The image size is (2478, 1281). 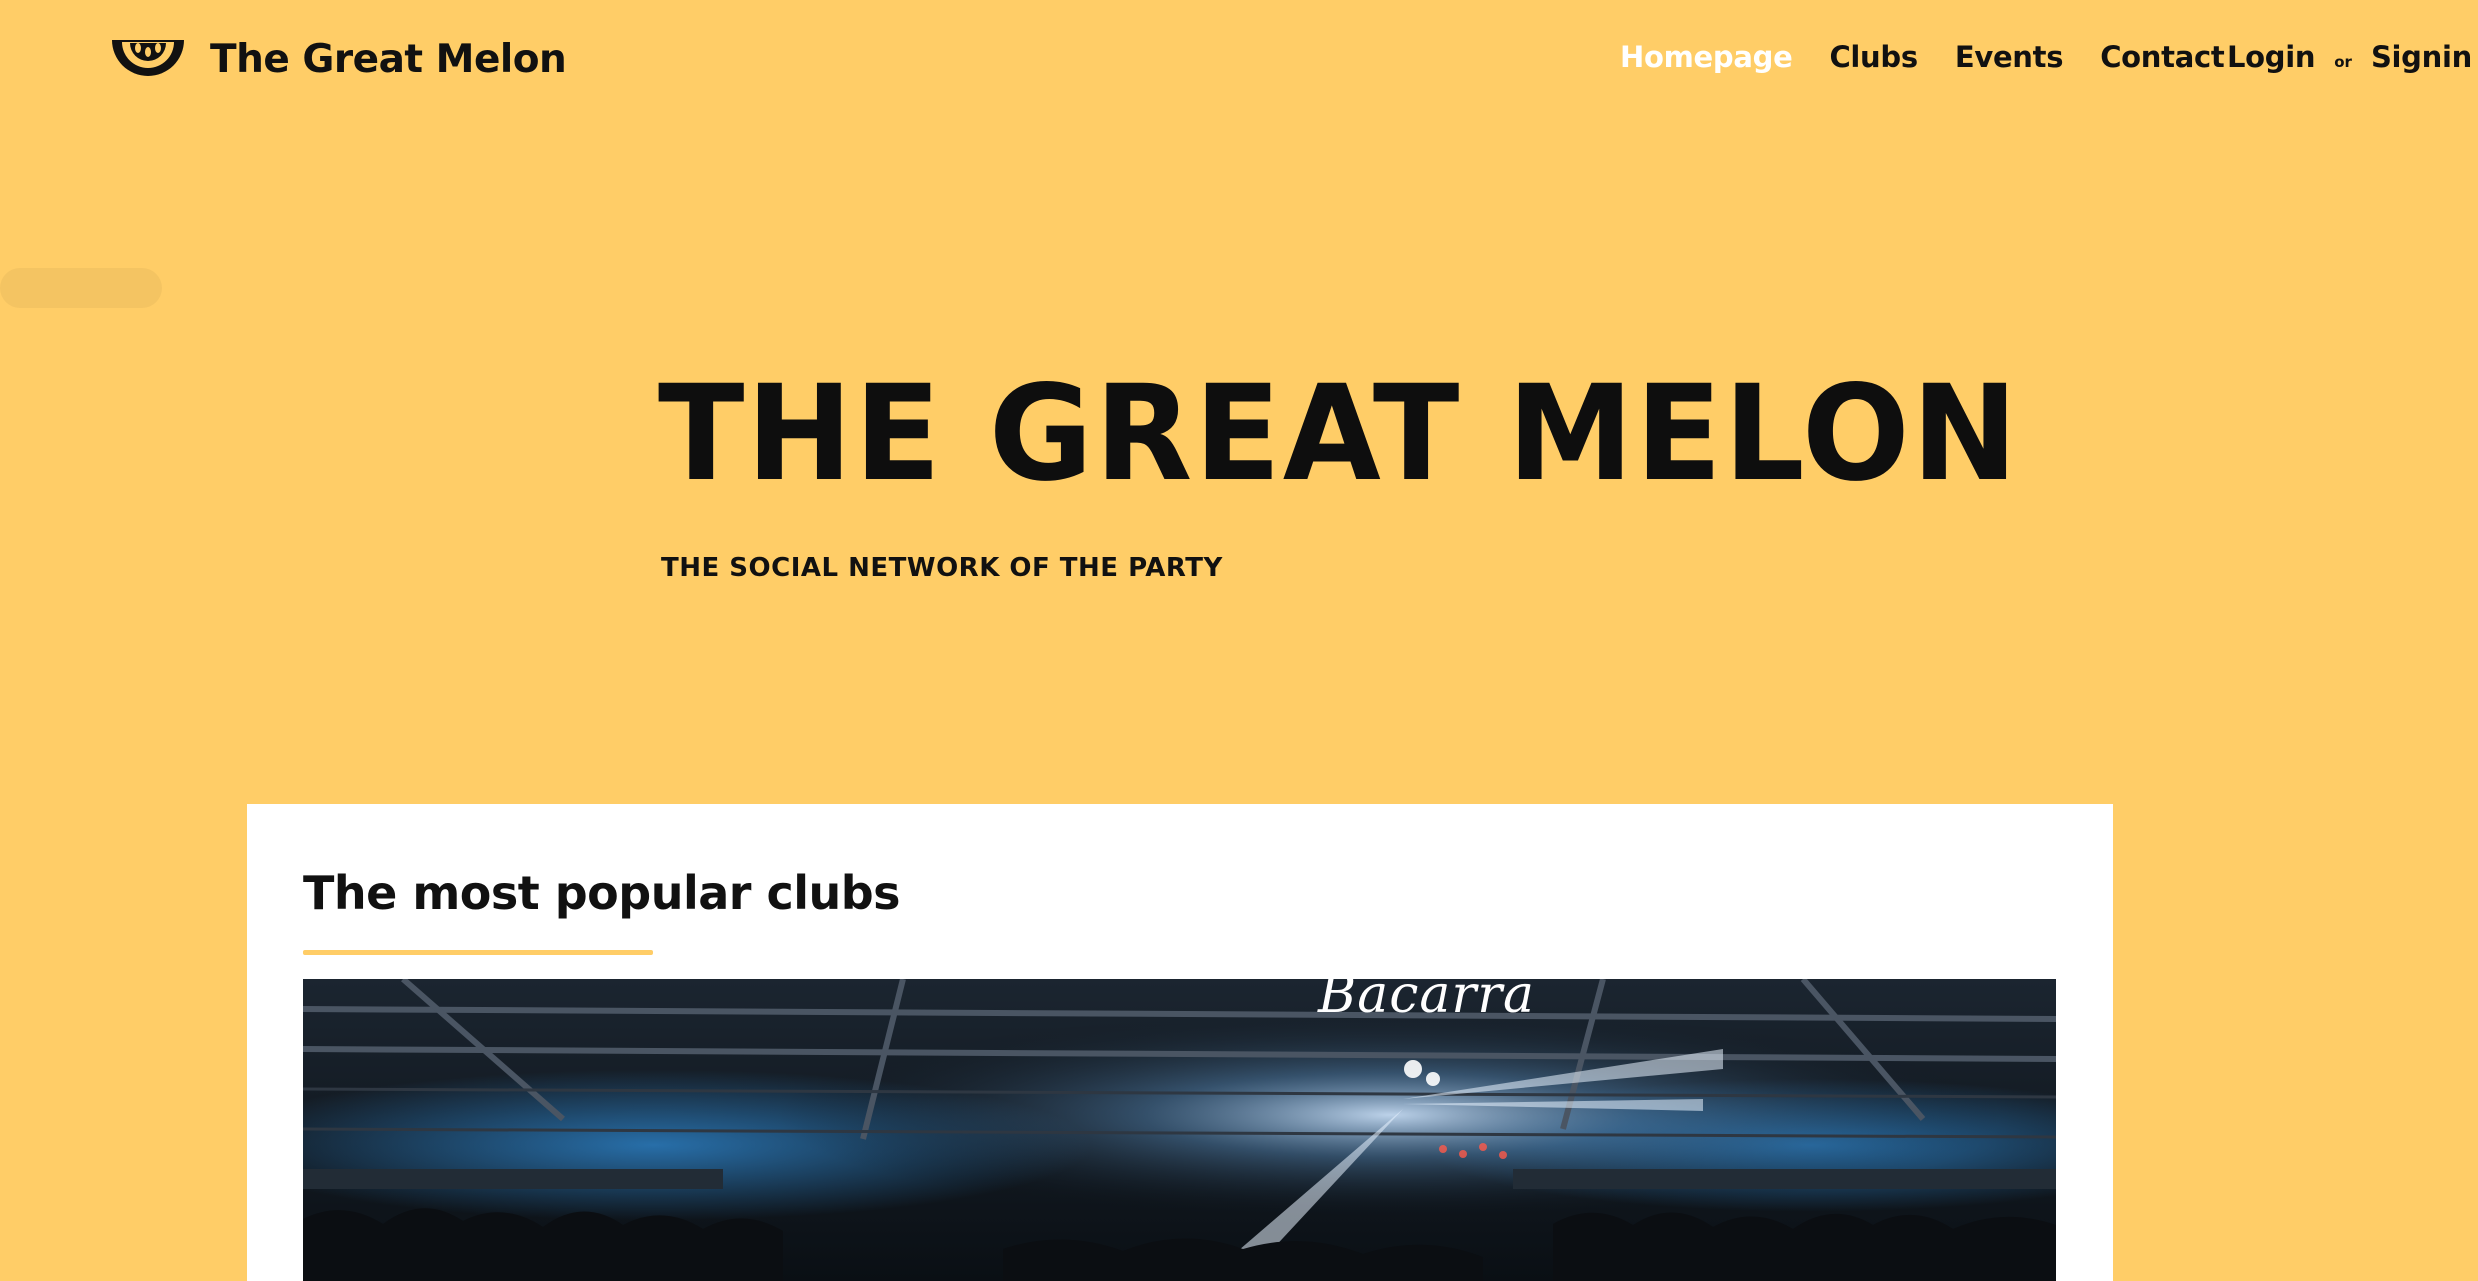 I want to click on auth-links: Login or Signin, so click(x=2349, y=57).